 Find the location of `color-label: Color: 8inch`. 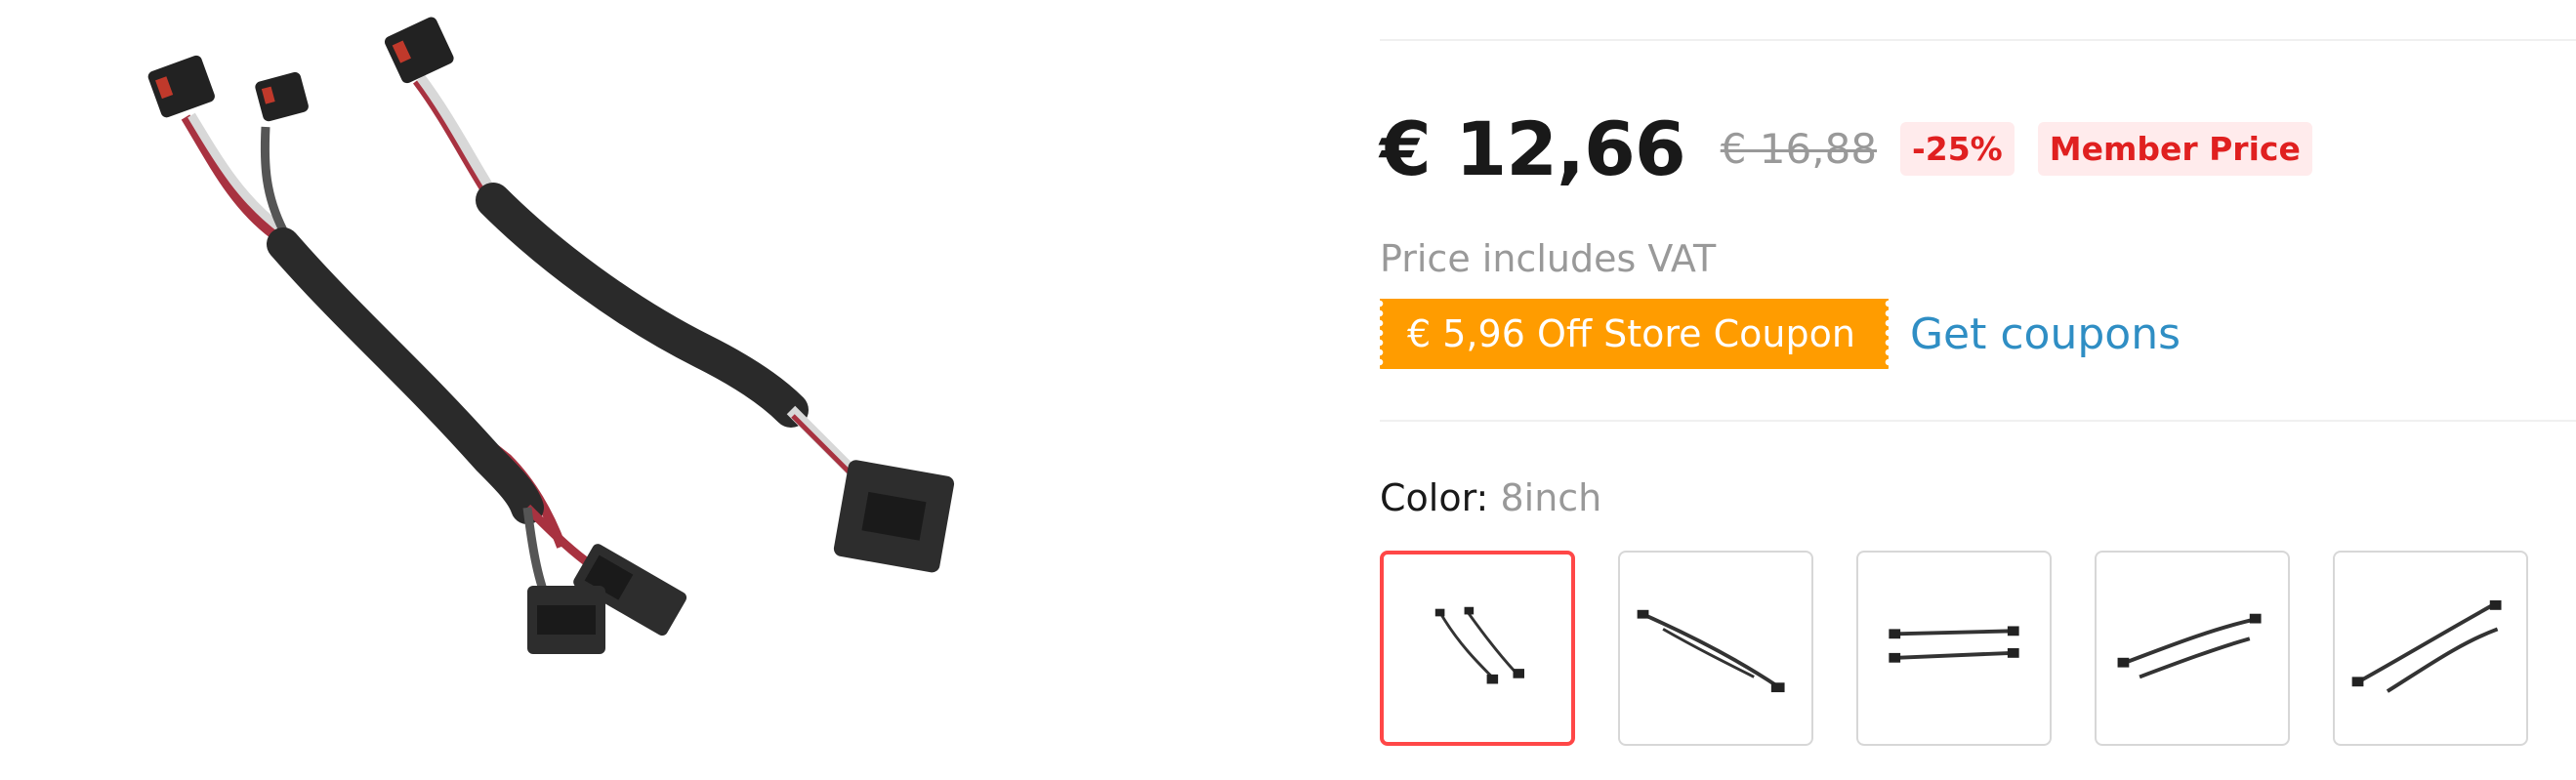

color-label: Color: 8inch is located at coordinates (1490, 497).